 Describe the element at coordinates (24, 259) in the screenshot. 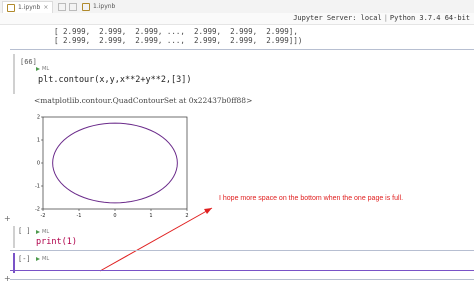

I see `cell-prompt: [-]` at that location.